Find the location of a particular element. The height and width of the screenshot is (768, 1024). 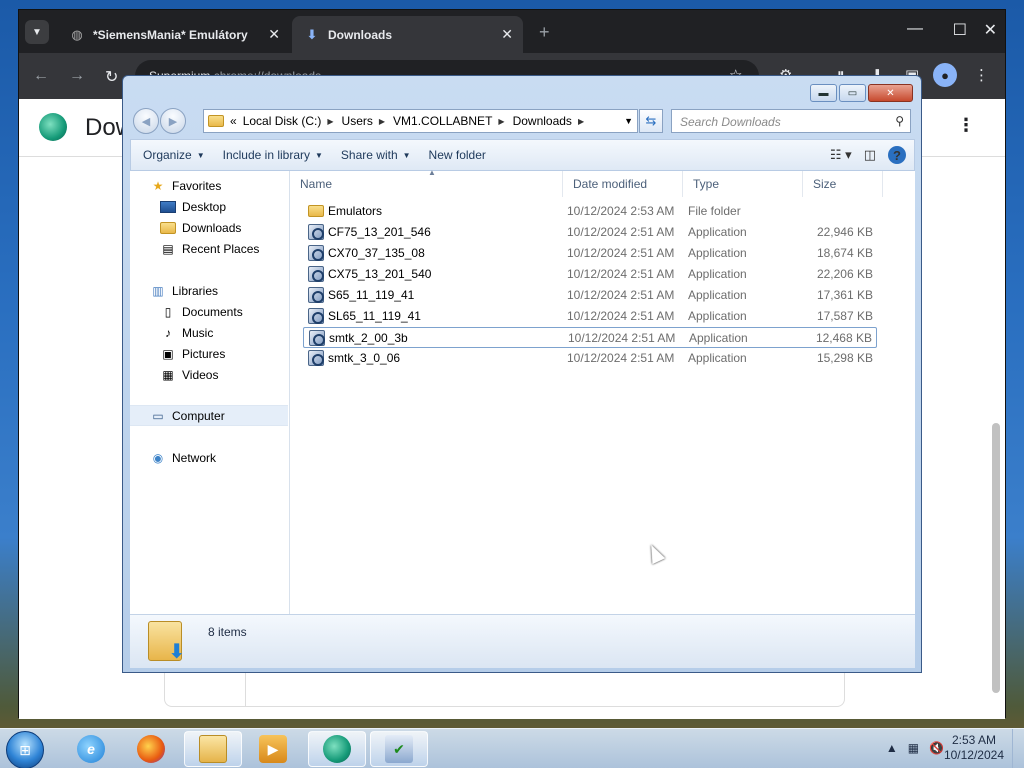

taskbar-supermium is located at coordinates (337, 749).